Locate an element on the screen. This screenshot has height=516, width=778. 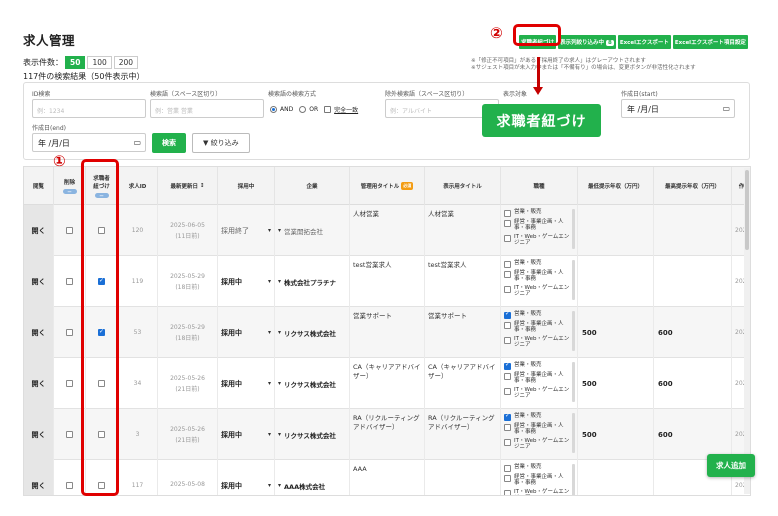
header-id: 求人ID is located at coordinates (138, 186).